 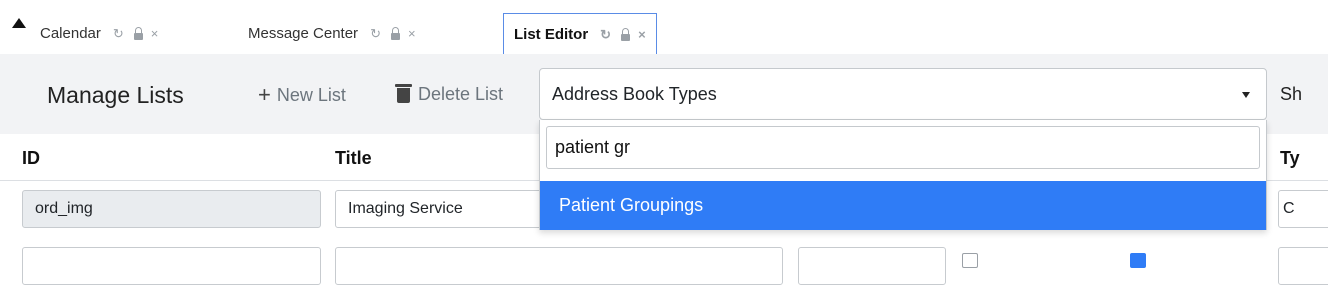 I want to click on delete-list-label: Delete List, so click(x=461, y=94).